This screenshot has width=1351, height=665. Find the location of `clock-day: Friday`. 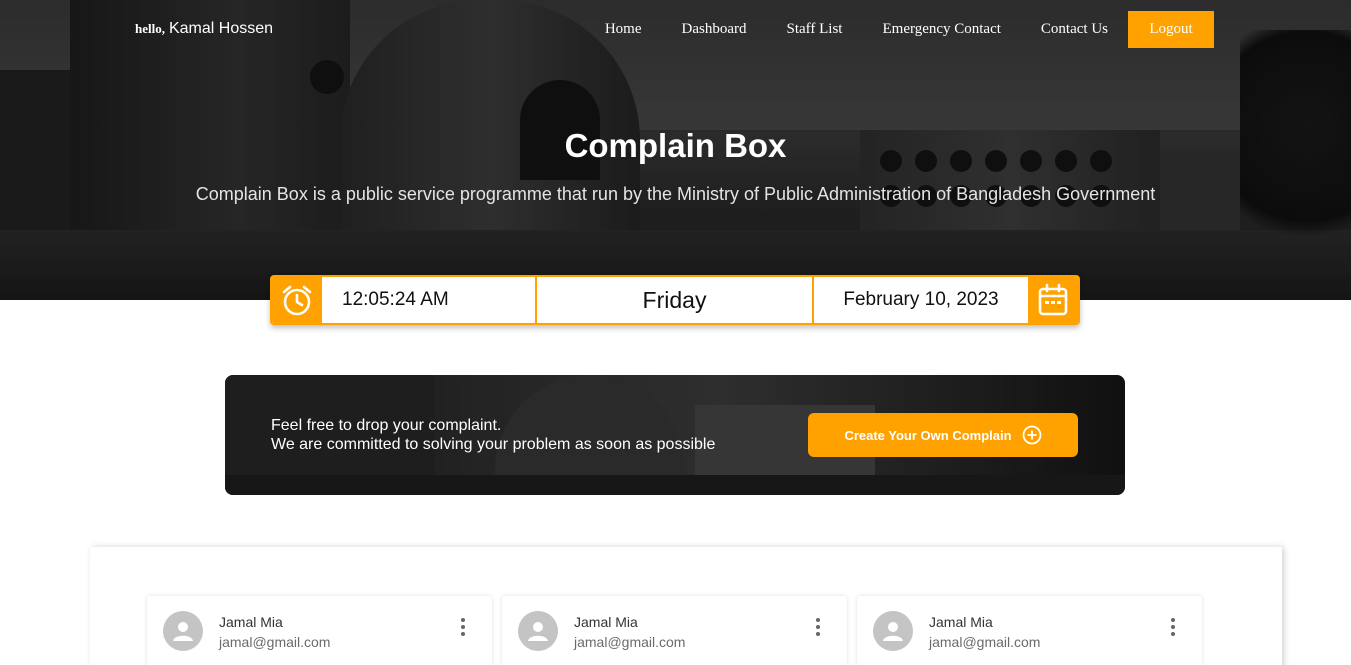

clock-day: Friday is located at coordinates (675, 300).